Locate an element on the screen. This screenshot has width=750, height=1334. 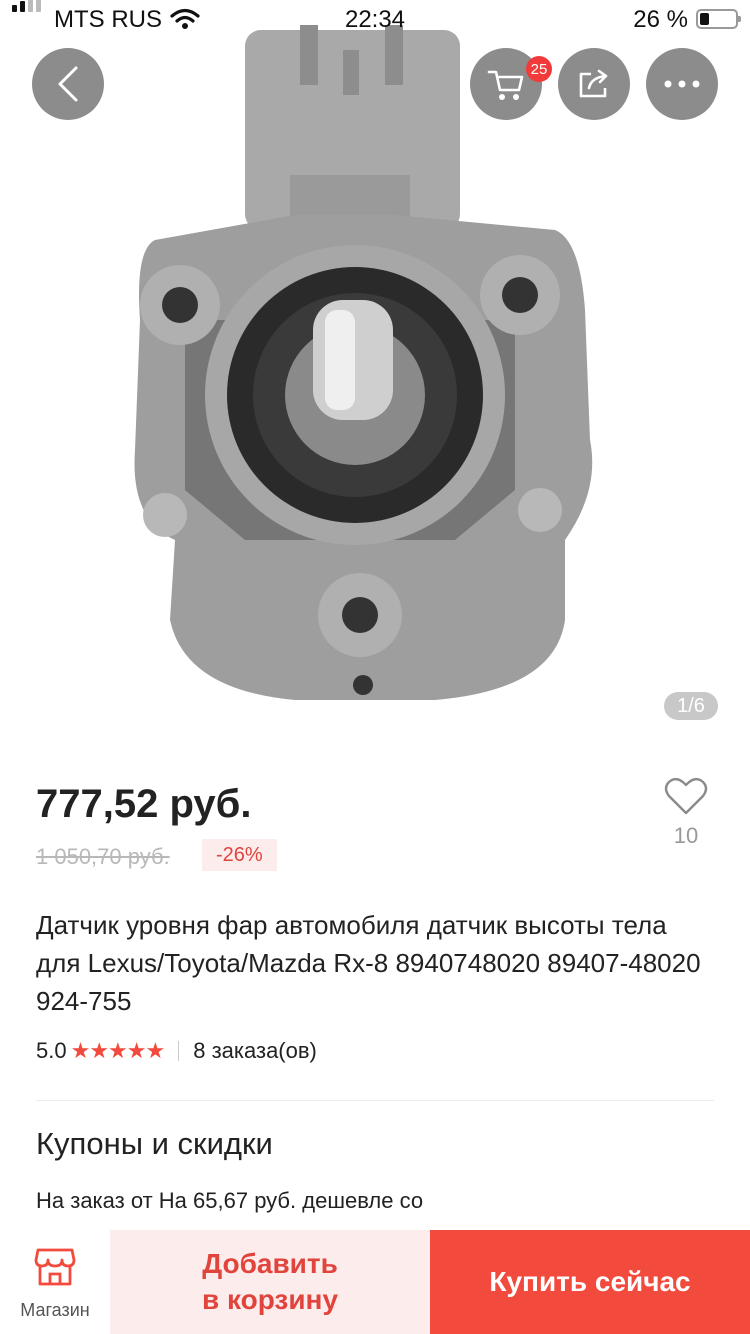
bottom-action-bar: Магазин Добавить в корзину Купить сейчас is located at coordinates (375, 1282).